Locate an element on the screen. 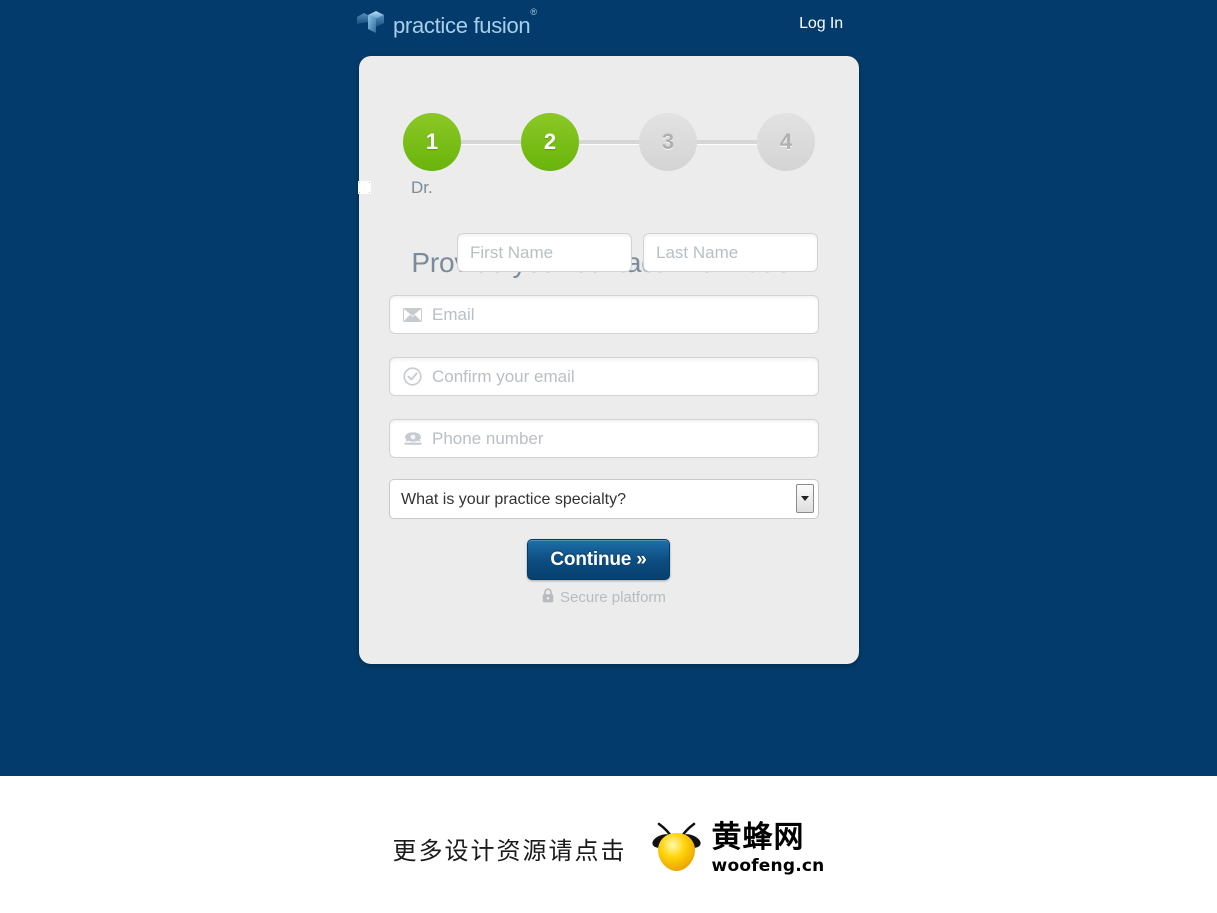  step-indicator-3: 3 is located at coordinates (668, 142).